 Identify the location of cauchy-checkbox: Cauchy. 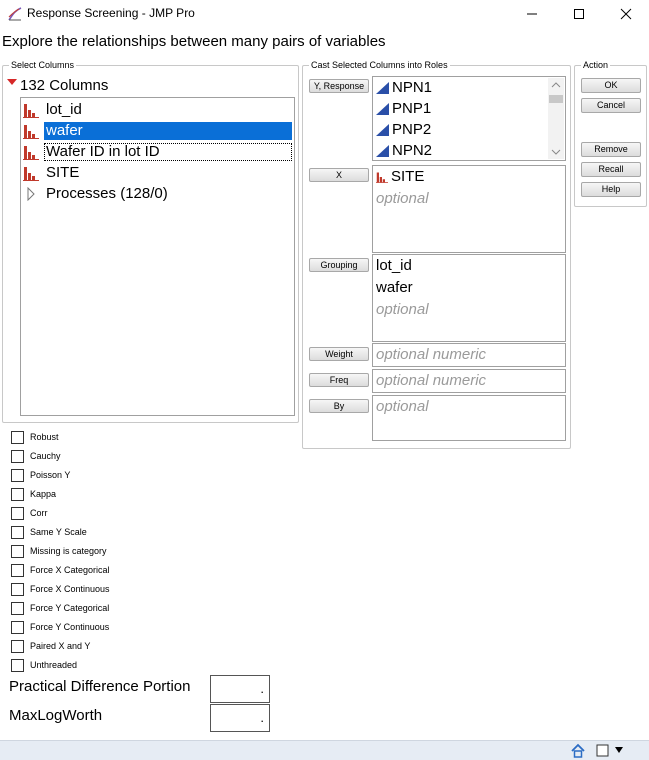
(36, 456).